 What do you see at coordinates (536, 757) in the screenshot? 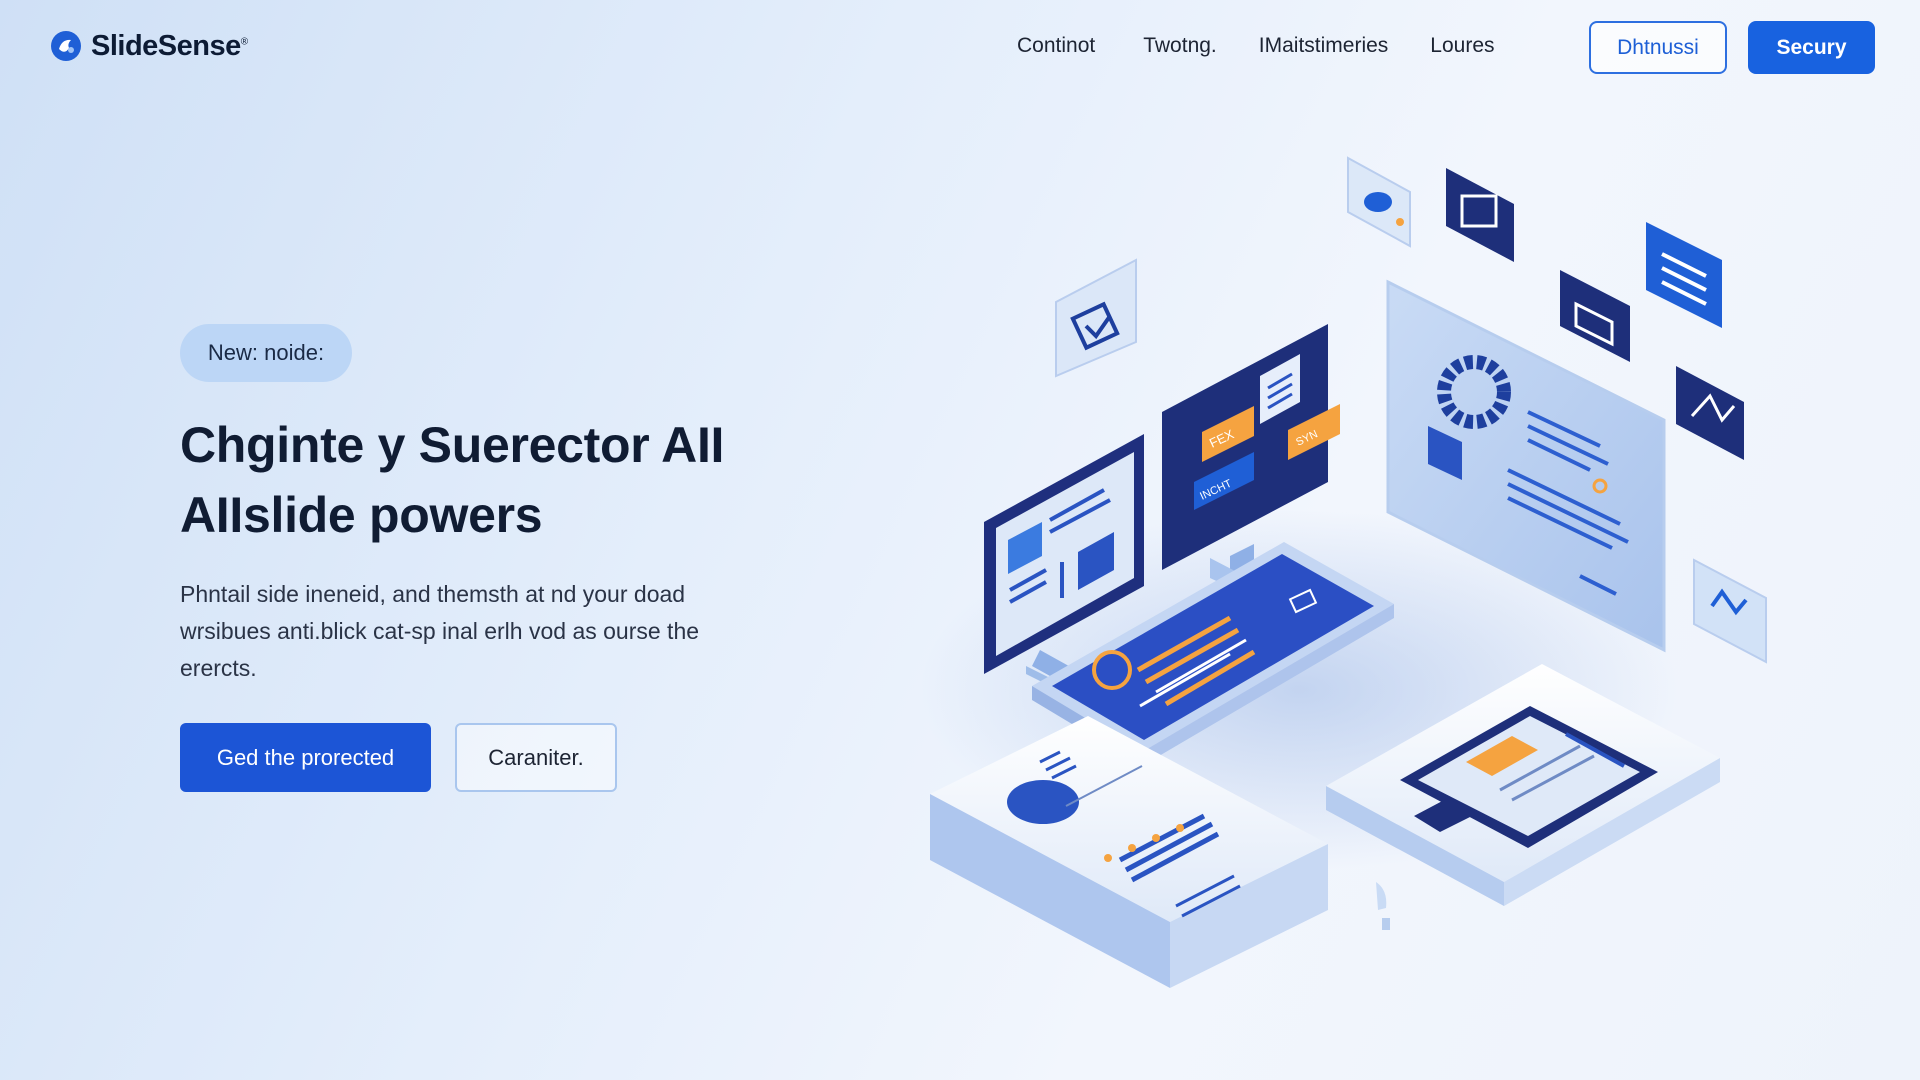
I see `secondary-cta-button: Caraniter.` at bounding box center [536, 757].